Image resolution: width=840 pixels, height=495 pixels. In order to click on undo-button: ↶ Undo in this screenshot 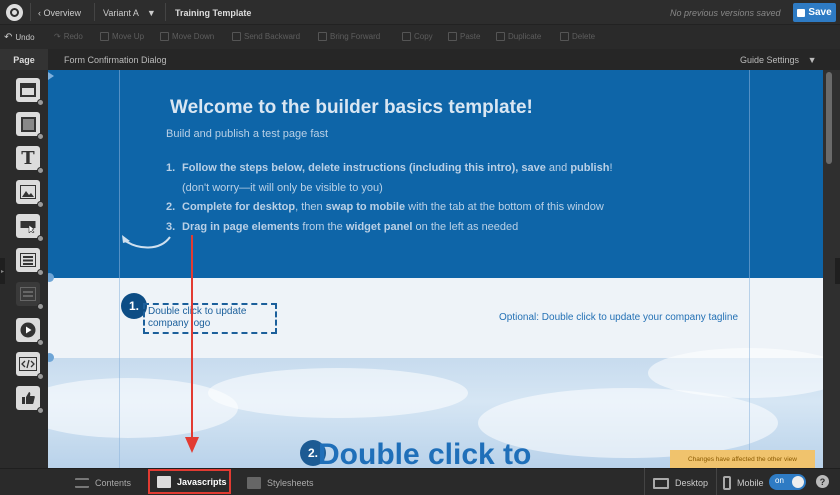, I will do `click(19, 37)`.